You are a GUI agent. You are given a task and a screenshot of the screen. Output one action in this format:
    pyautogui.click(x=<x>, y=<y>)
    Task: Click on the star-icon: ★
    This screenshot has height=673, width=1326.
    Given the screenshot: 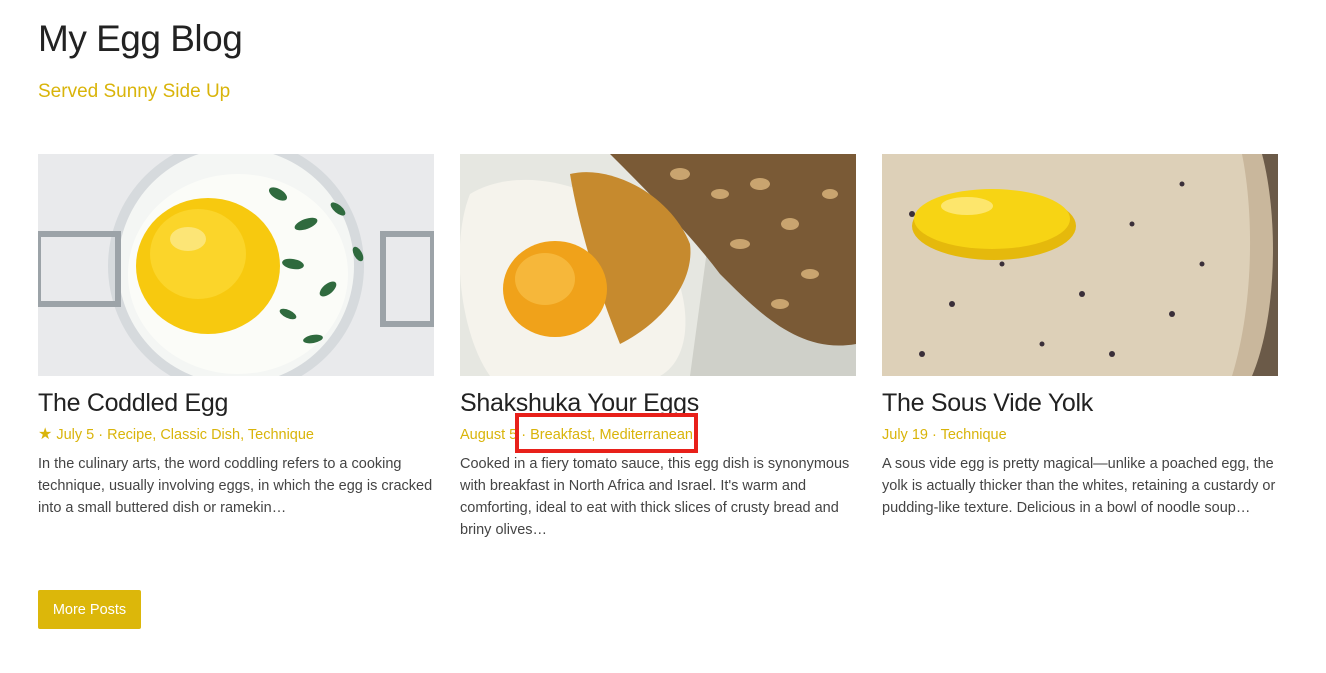 What is the action you would take?
    pyautogui.click(x=45, y=434)
    